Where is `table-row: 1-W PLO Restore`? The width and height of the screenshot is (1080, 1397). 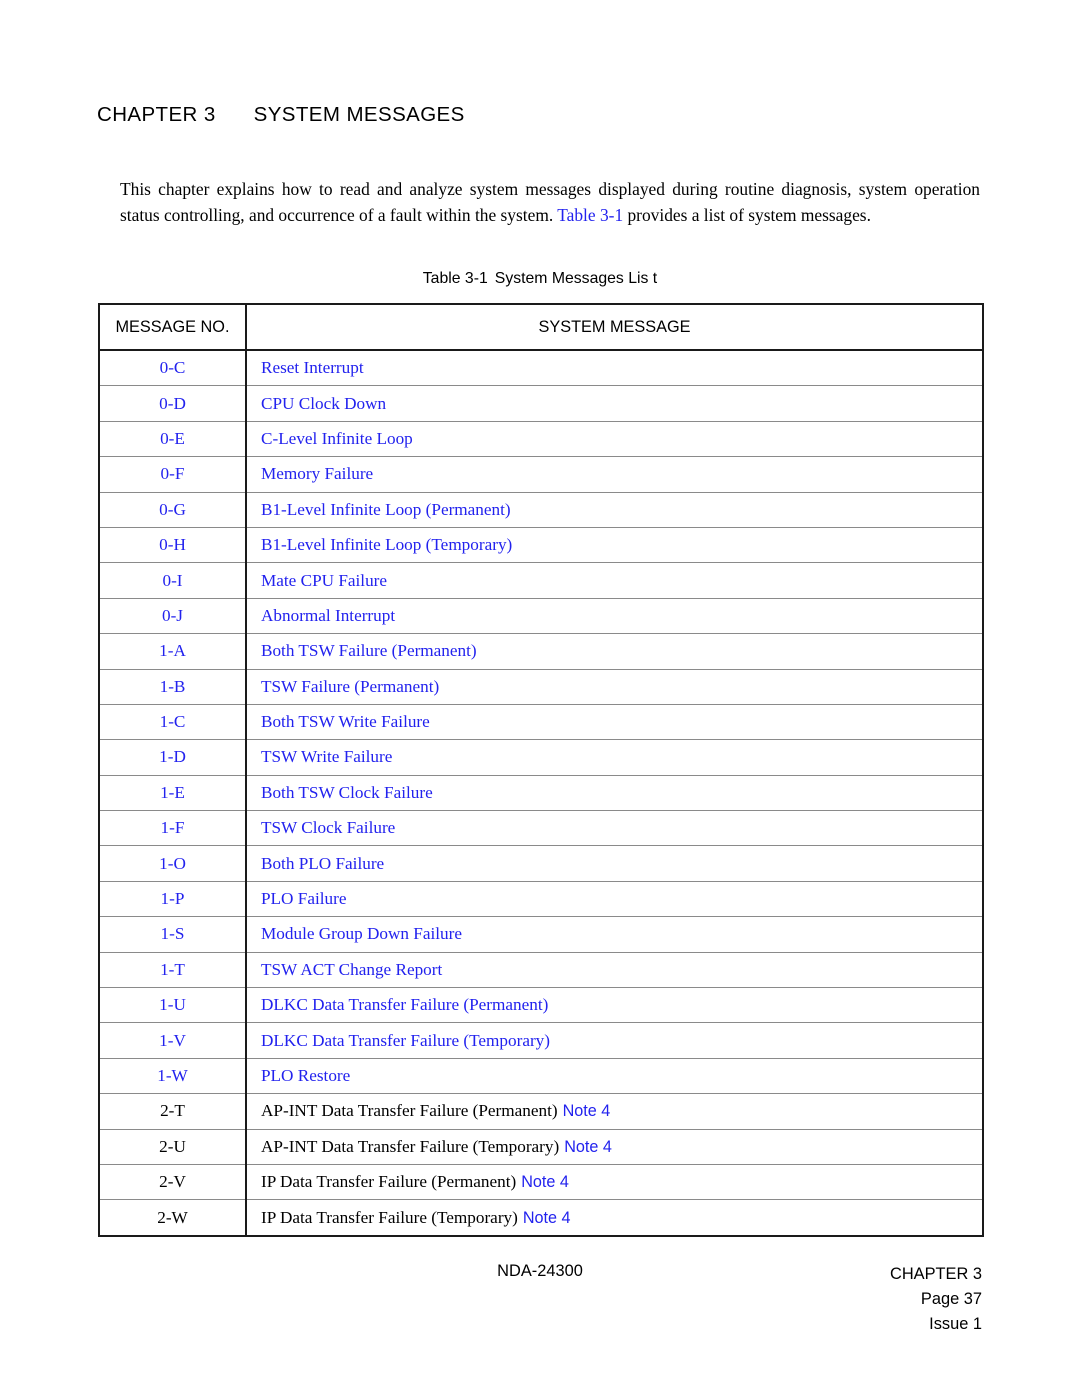
table-row: 1-W PLO Restore is located at coordinates (541, 1075).